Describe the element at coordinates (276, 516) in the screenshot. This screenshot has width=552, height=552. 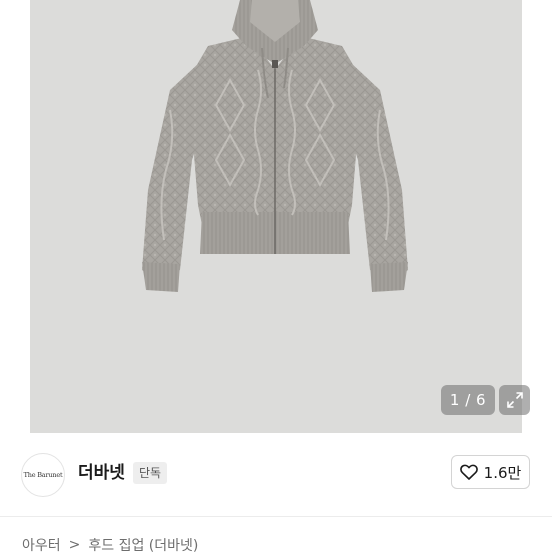
I see `divider` at that location.